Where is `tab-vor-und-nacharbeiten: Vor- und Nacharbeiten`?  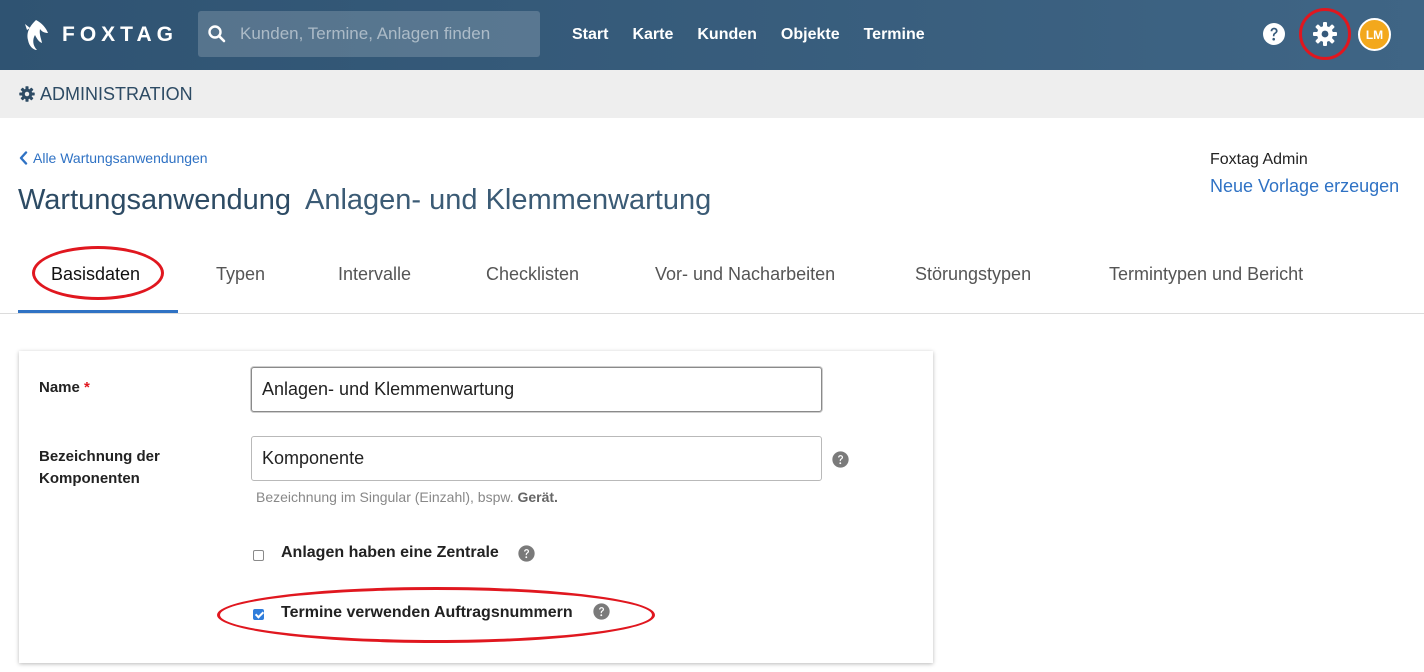 tab-vor-und-nacharbeiten: Vor- und Nacharbeiten is located at coordinates (745, 274).